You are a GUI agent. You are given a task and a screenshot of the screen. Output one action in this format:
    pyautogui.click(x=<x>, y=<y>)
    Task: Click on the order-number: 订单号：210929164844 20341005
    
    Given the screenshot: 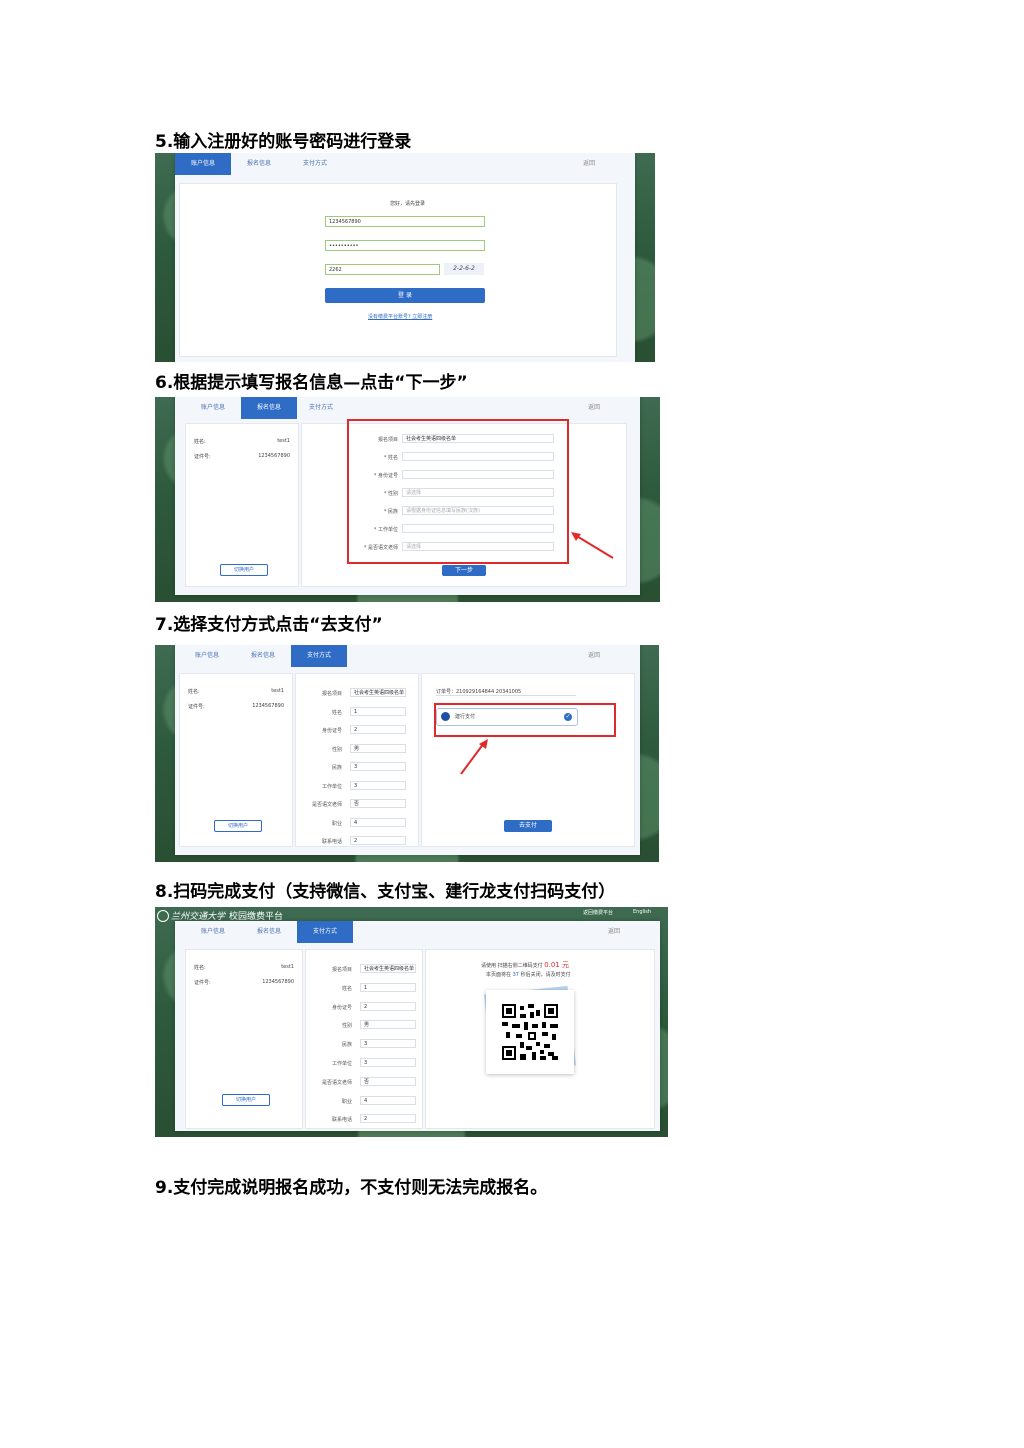 What is the action you would take?
    pyautogui.click(x=506, y=692)
    